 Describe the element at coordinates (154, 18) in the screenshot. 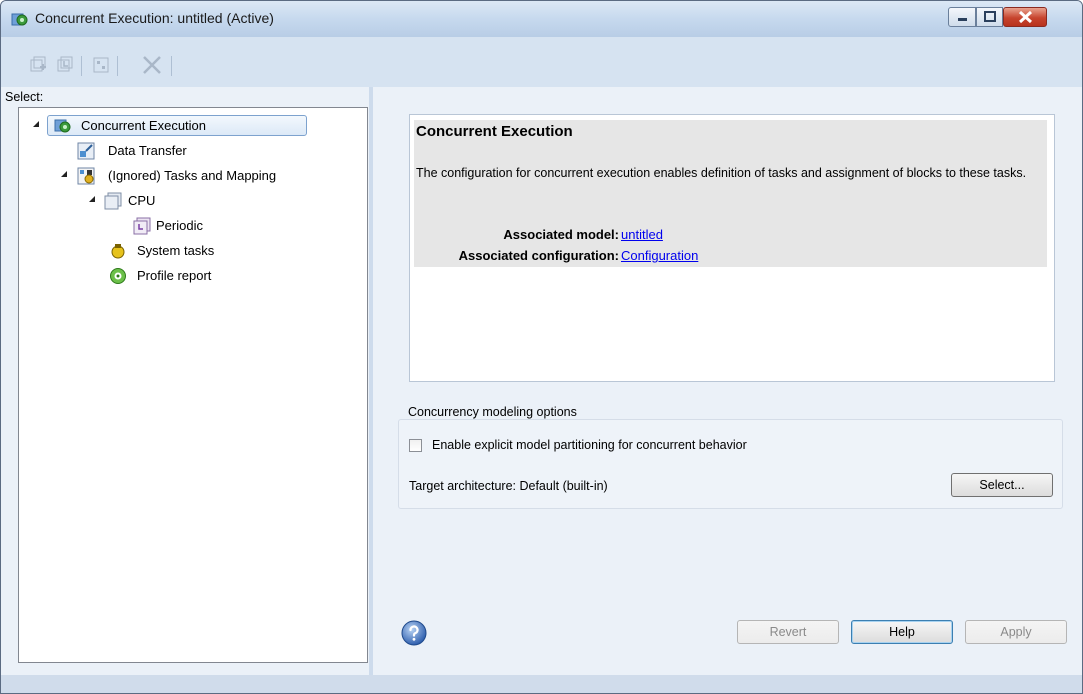

I see `window-title: Concurrent Execution: untitled (Active)` at that location.